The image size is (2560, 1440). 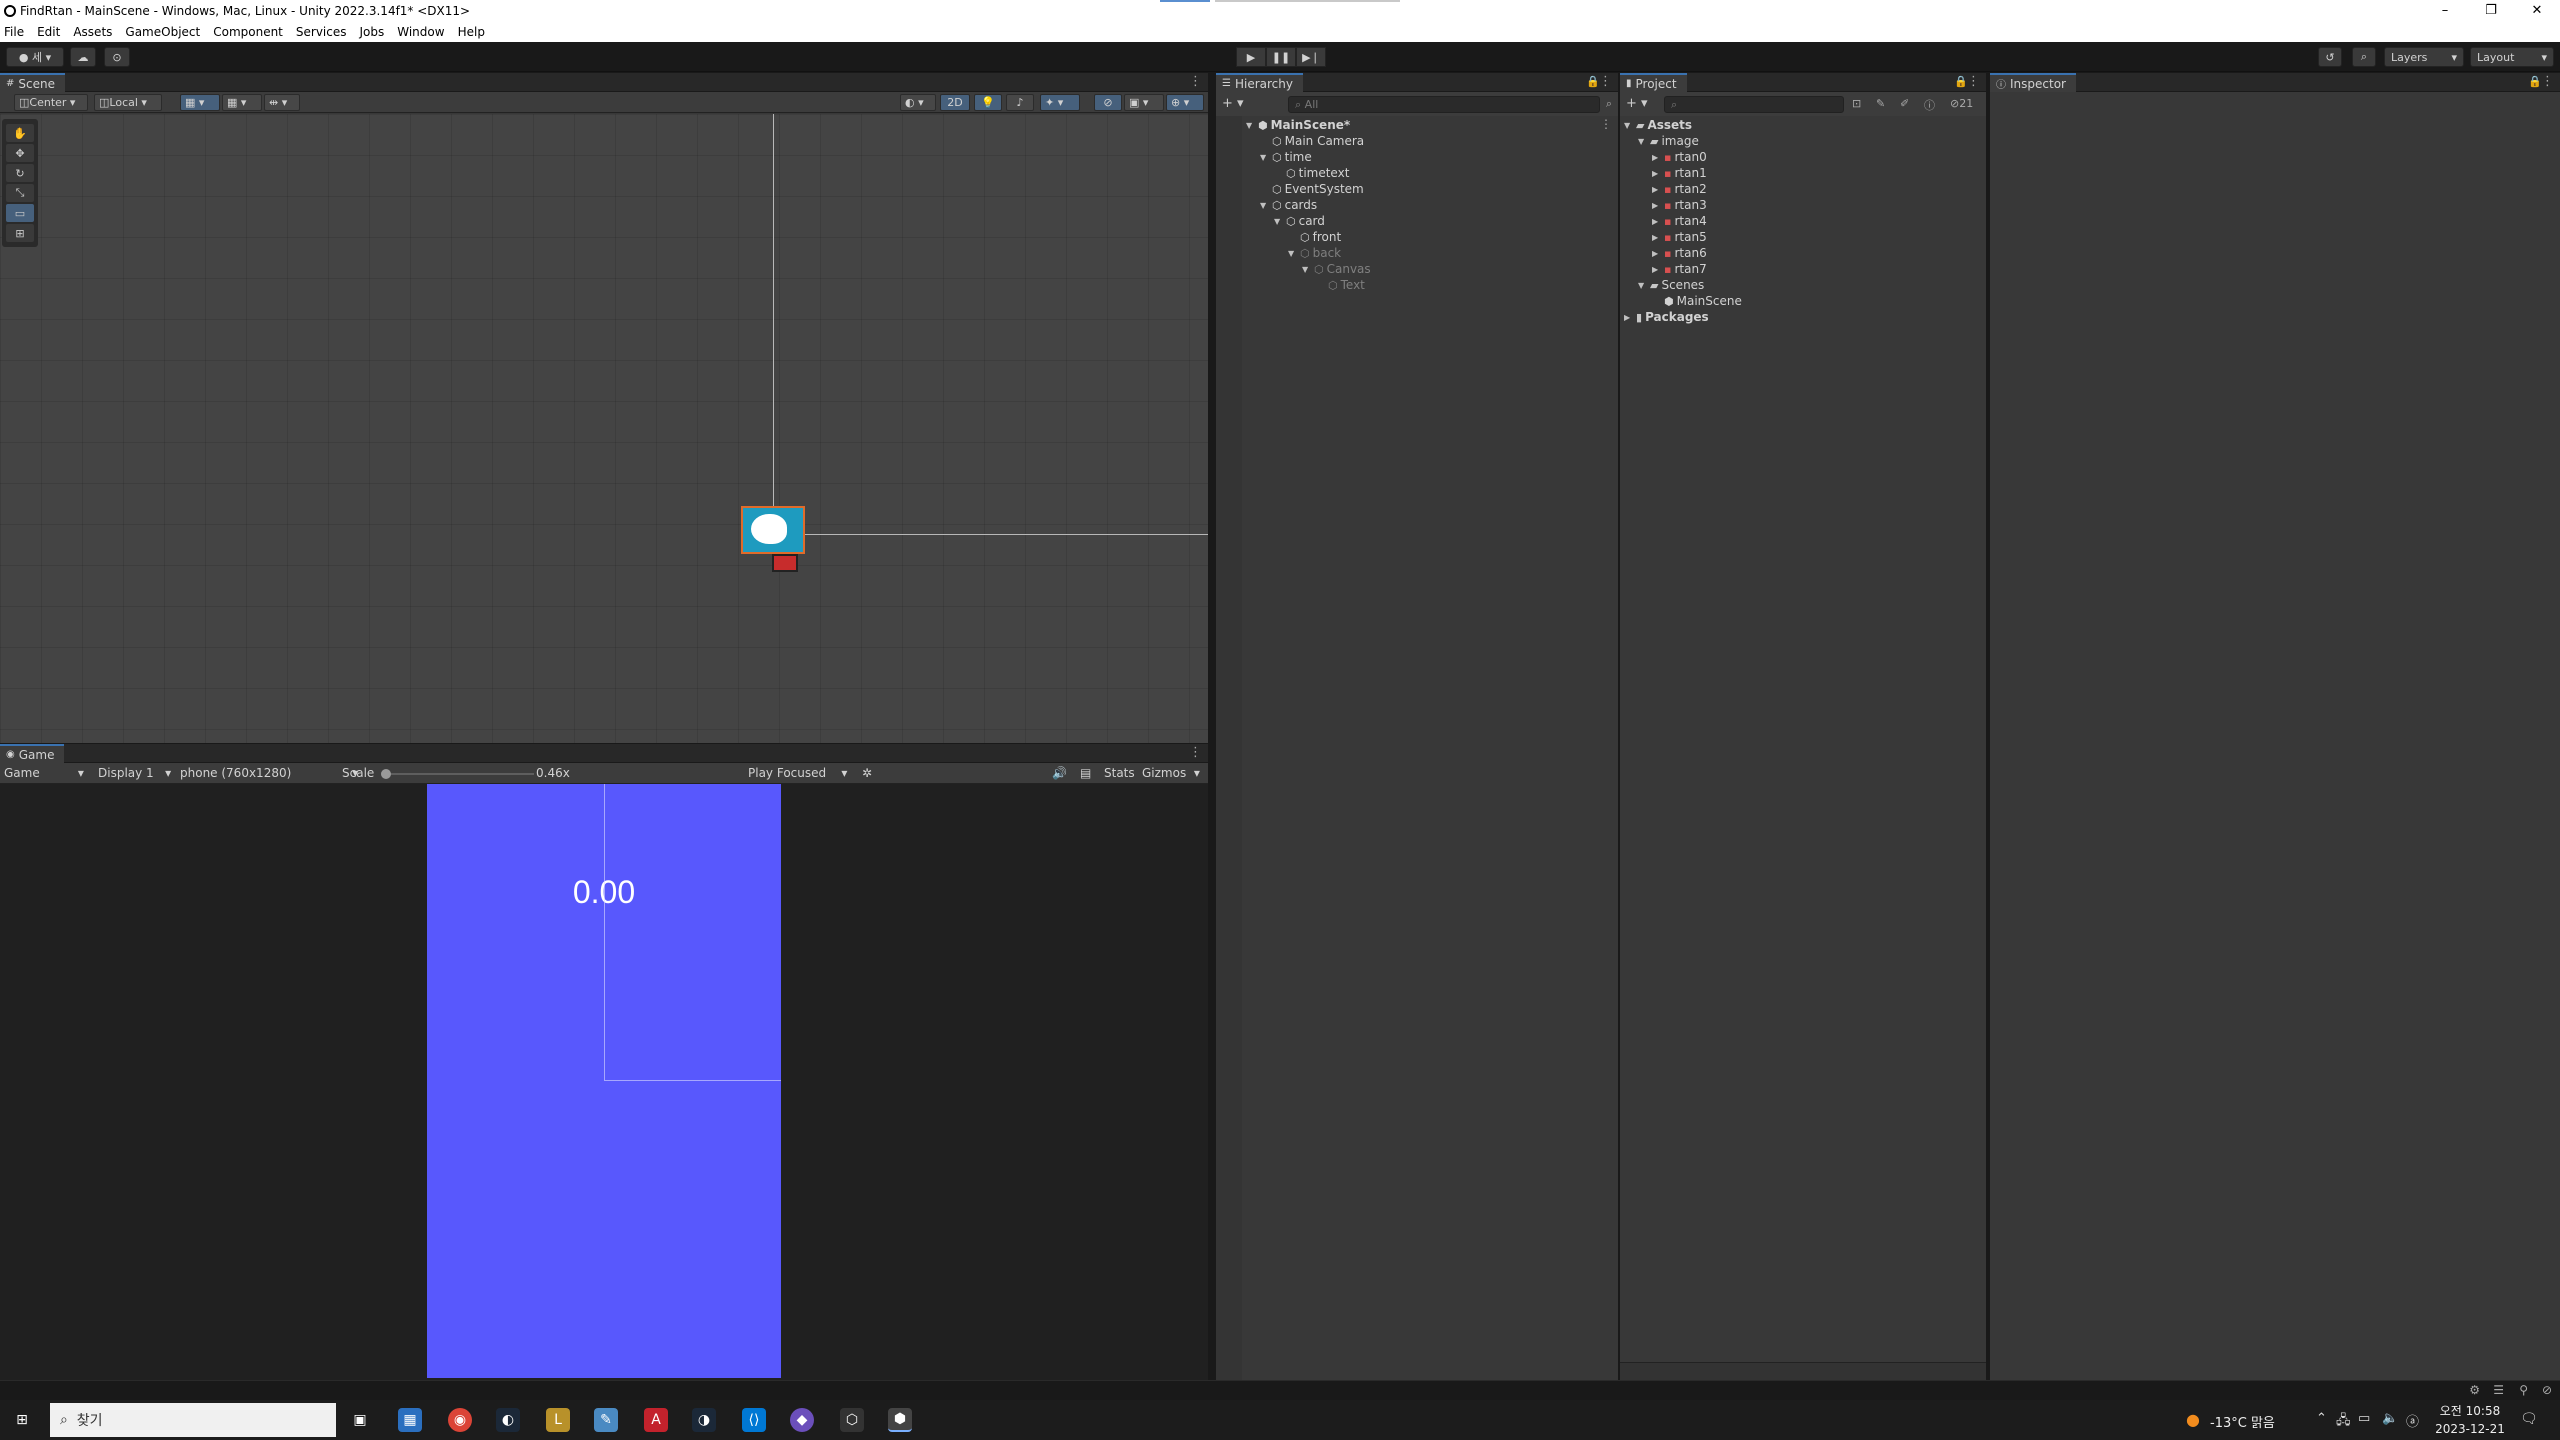 What do you see at coordinates (1803, 1371) in the screenshot?
I see `project-scrollbar` at bounding box center [1803, 1371].